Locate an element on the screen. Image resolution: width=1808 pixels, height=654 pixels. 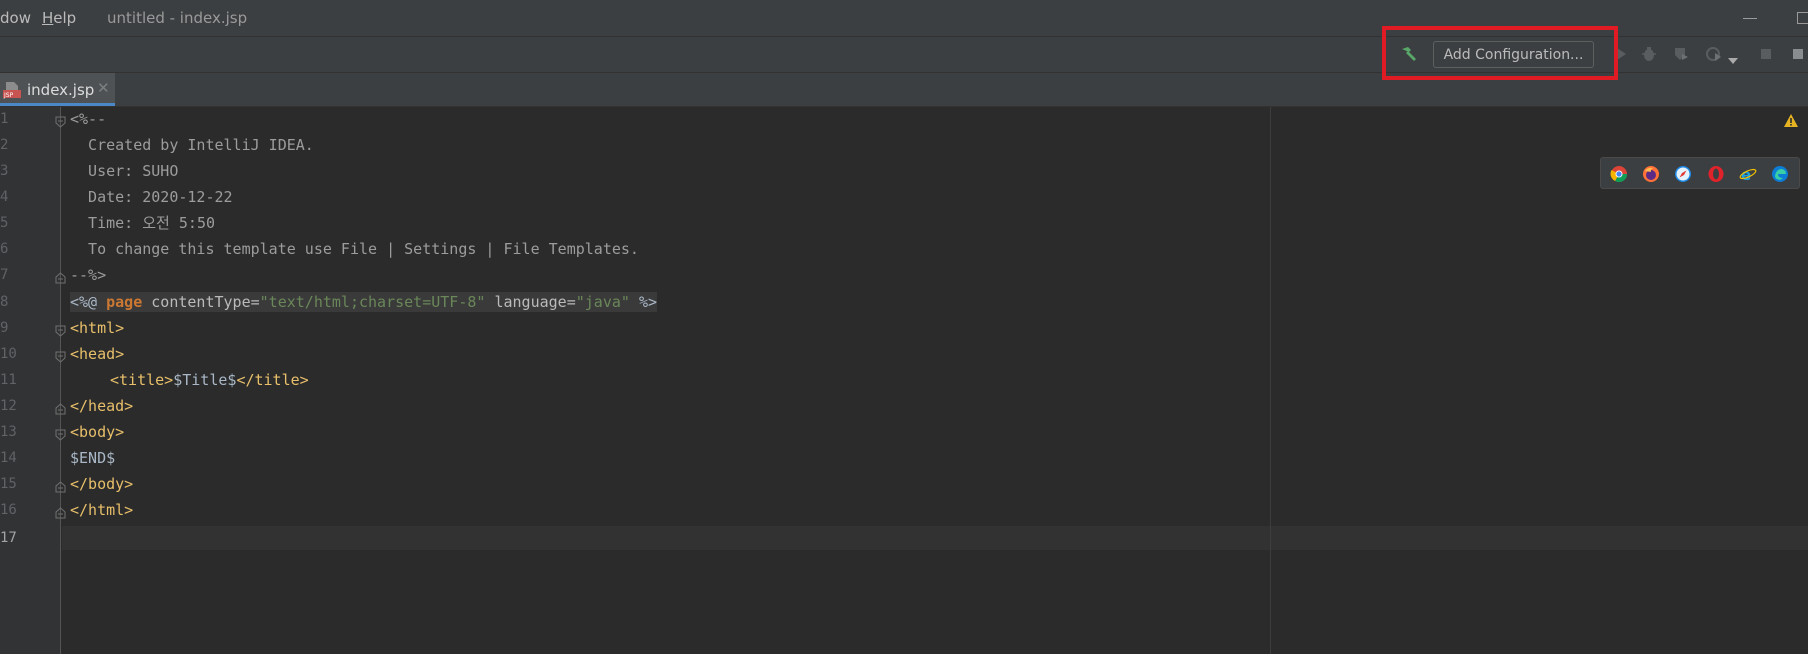
line-number: 16 is located at coordinates (8, 510).